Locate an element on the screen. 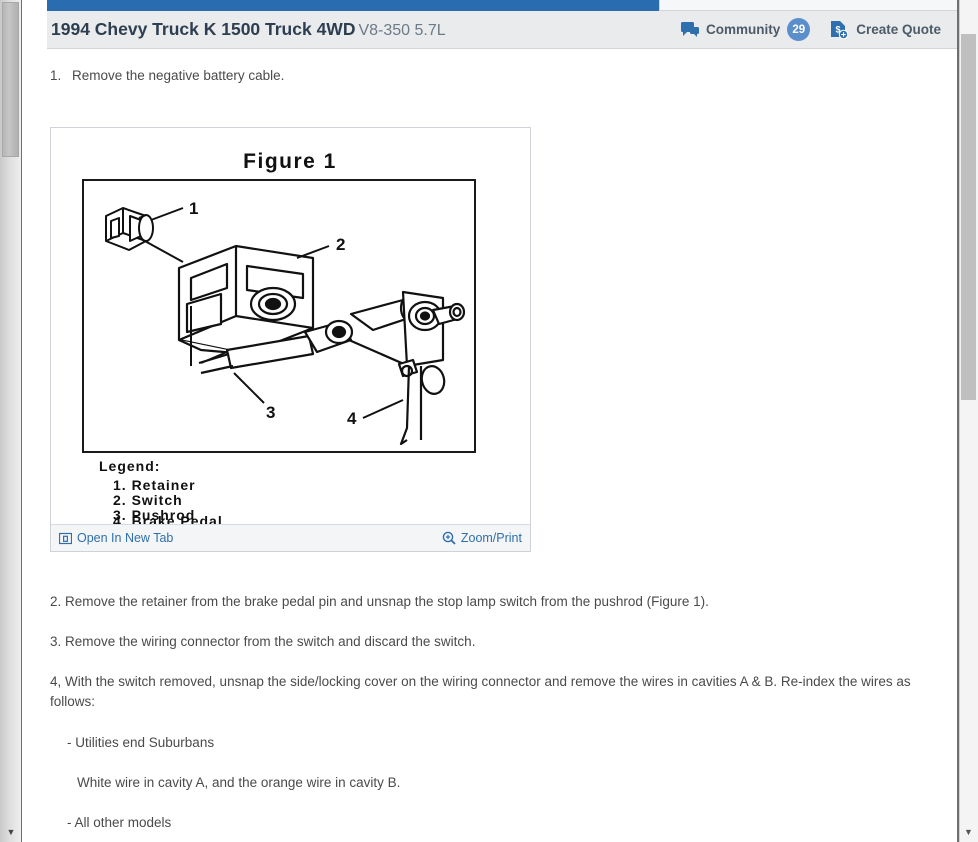 The width and height of the screenshot is (978, 842). content-vertical-scrollbar: ▼ is located at coordinates (968, 421).